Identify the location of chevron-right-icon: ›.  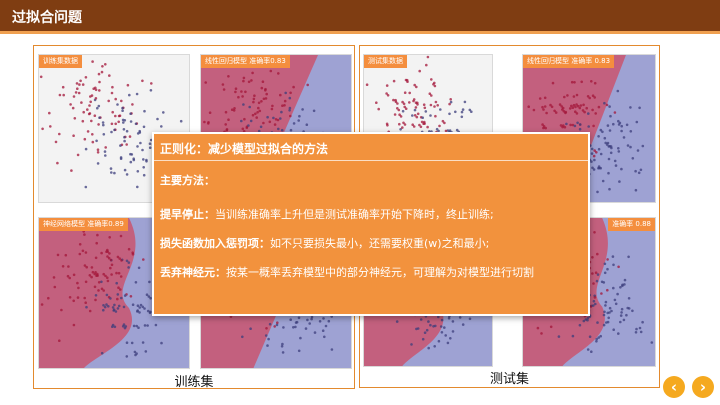
(703, 387).